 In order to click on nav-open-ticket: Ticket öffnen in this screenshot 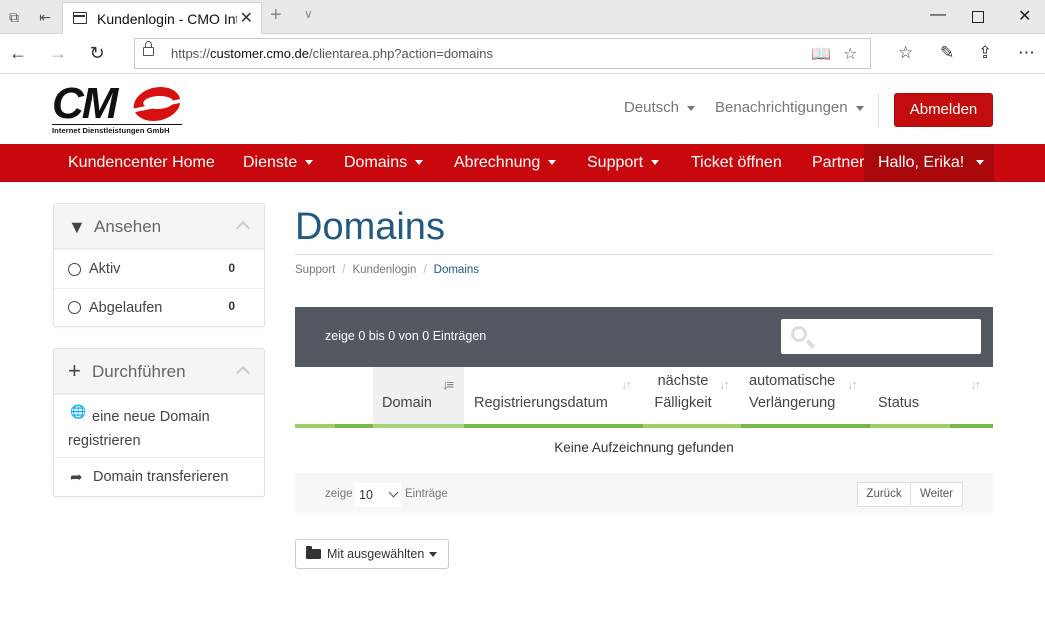, I will do `click(736, 163)`.